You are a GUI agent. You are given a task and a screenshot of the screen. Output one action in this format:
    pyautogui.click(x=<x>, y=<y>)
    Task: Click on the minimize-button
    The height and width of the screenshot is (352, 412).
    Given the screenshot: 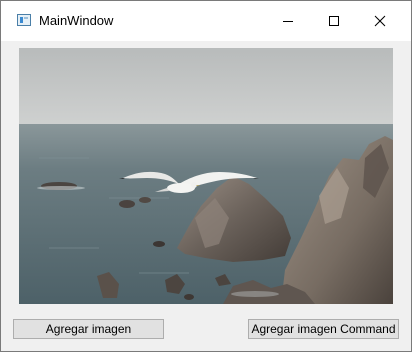 What is the action you would take?
    pyautogui.click(x=288, y=21)
    